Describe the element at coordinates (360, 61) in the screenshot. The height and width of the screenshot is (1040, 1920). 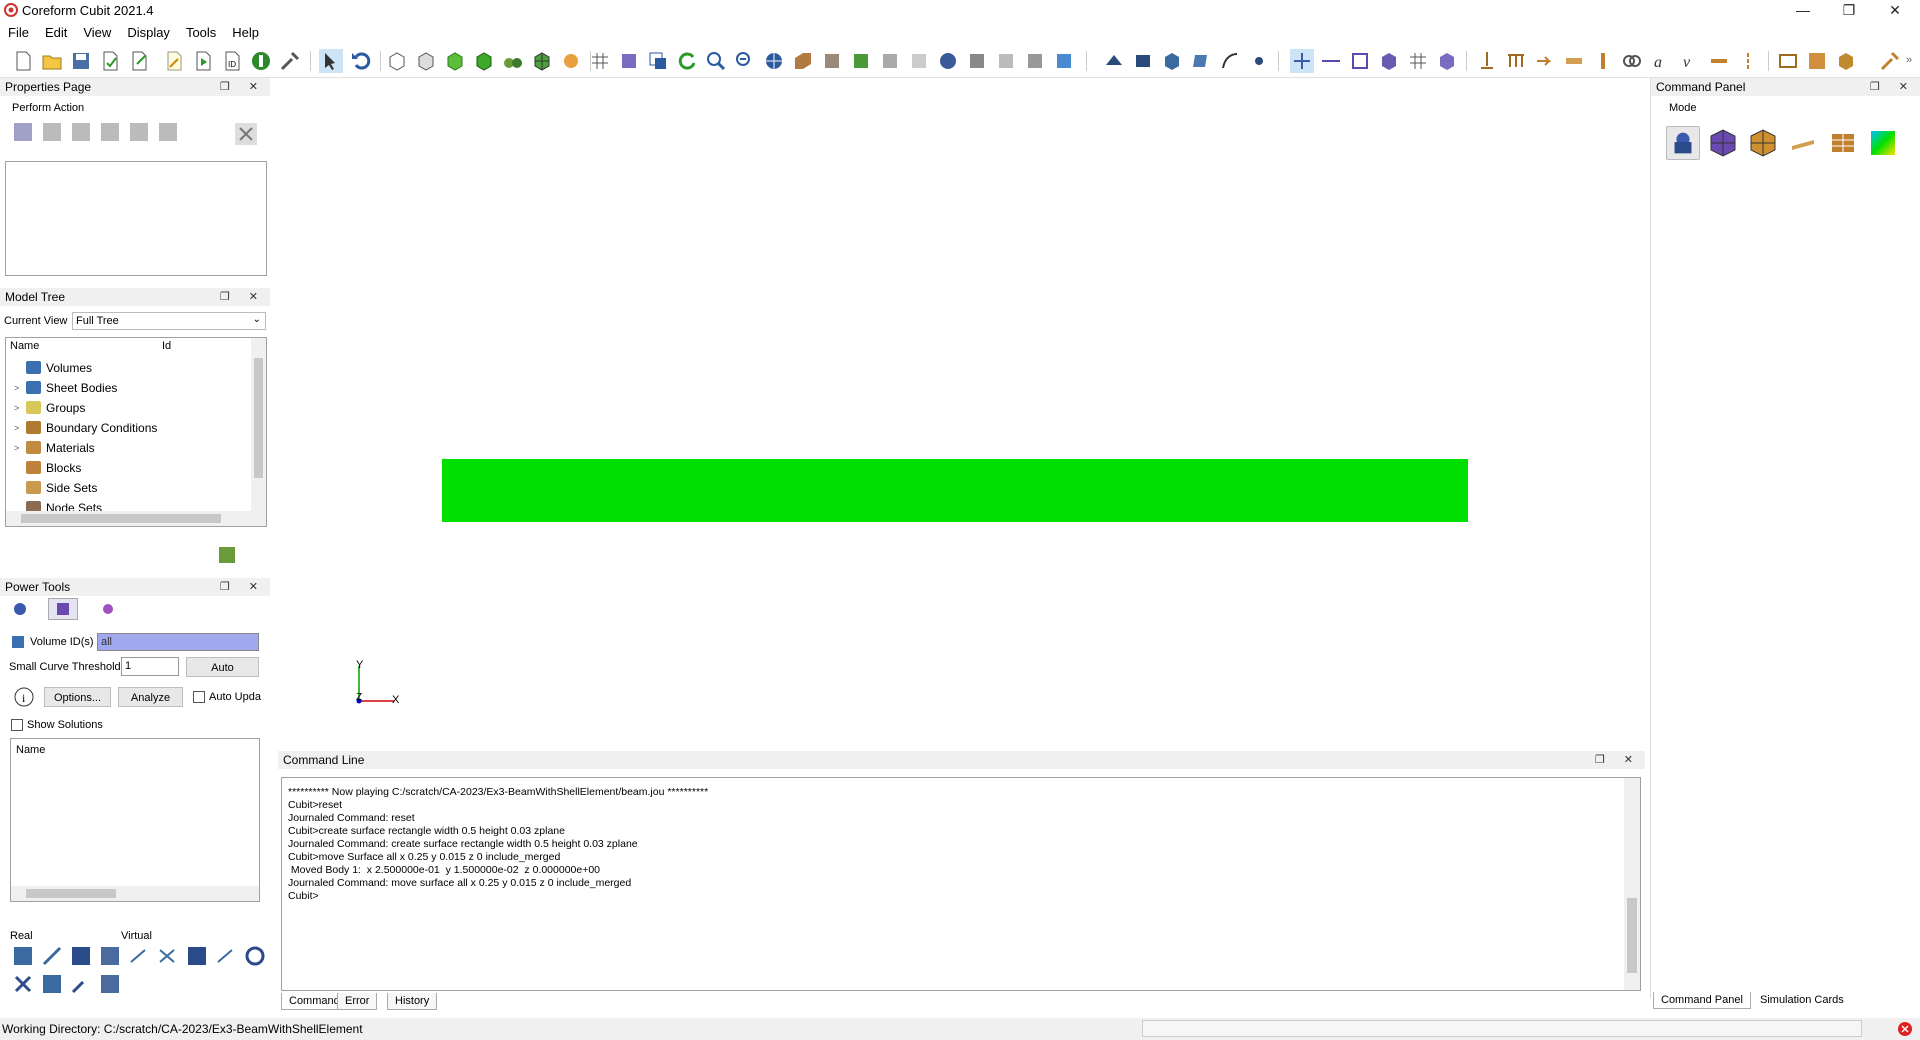
I see `undo-icon` at that location.